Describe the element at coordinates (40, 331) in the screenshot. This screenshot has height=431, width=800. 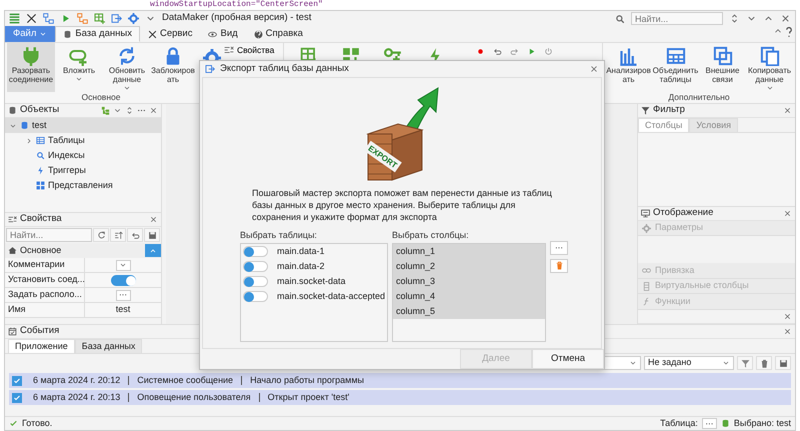
I see `panel-title: События` at that location.